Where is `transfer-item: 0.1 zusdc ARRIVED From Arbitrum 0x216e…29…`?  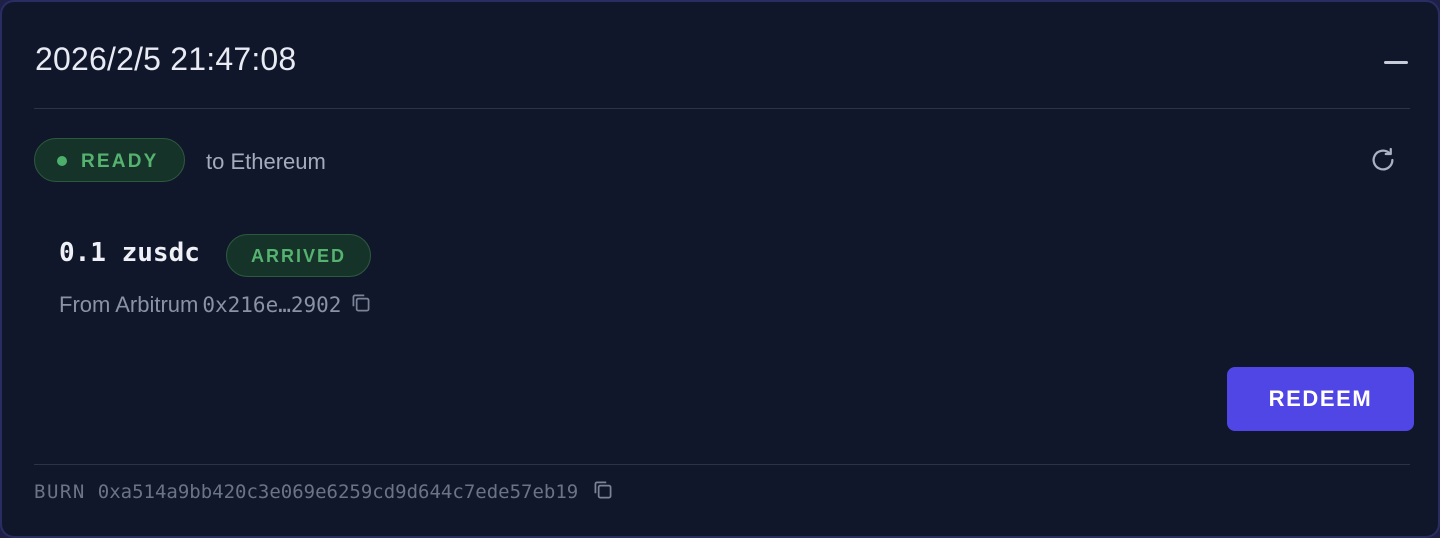
transfer-item: 0.1 zusdc ARRIVED From Arbitrum 0x216e…29… is located at coordinates (409, 279).